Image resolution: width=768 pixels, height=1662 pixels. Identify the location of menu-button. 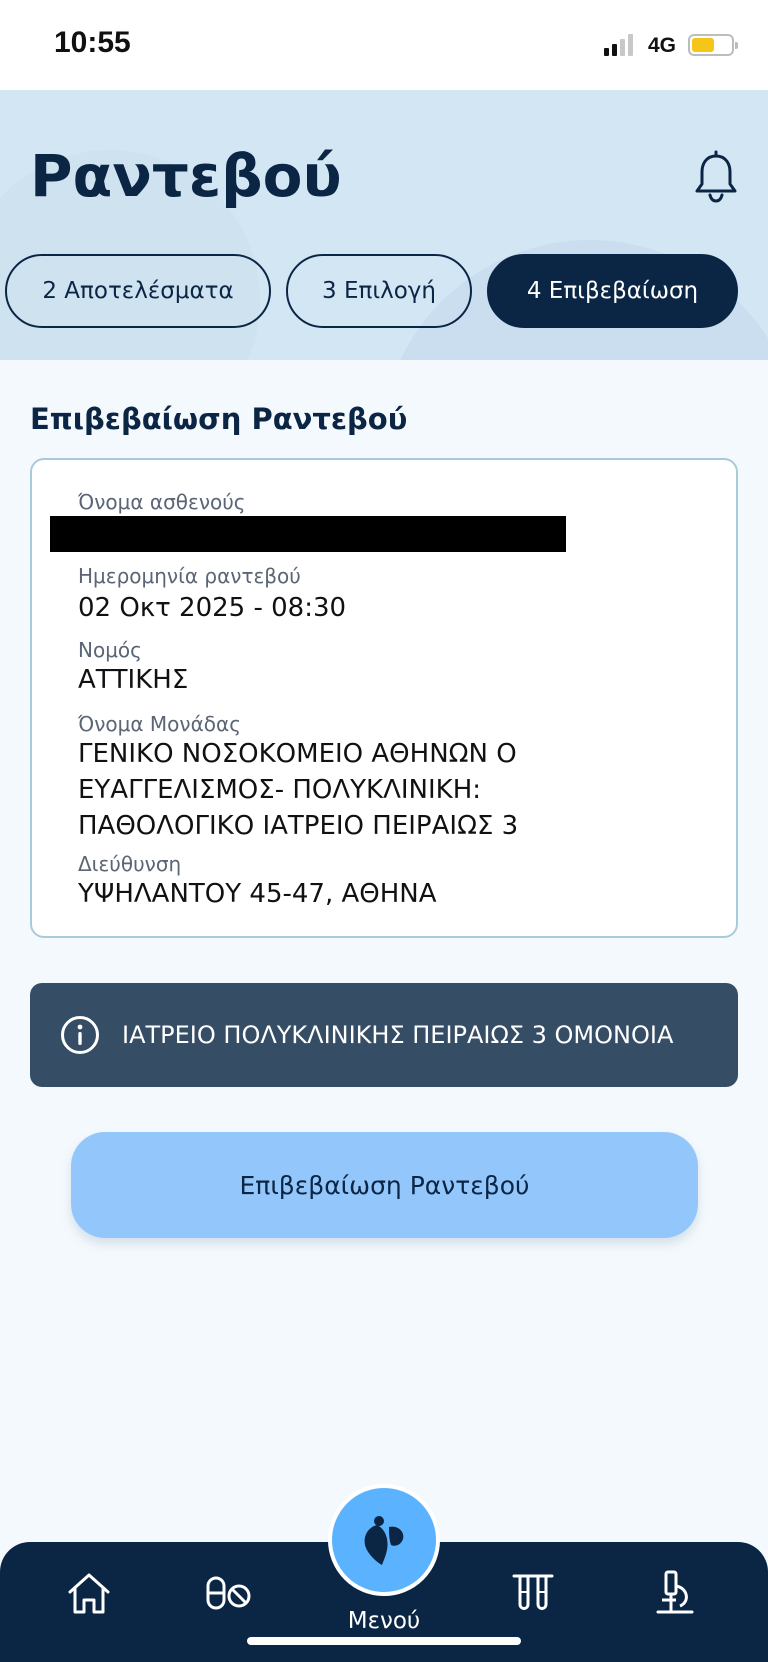
(384, 1540).